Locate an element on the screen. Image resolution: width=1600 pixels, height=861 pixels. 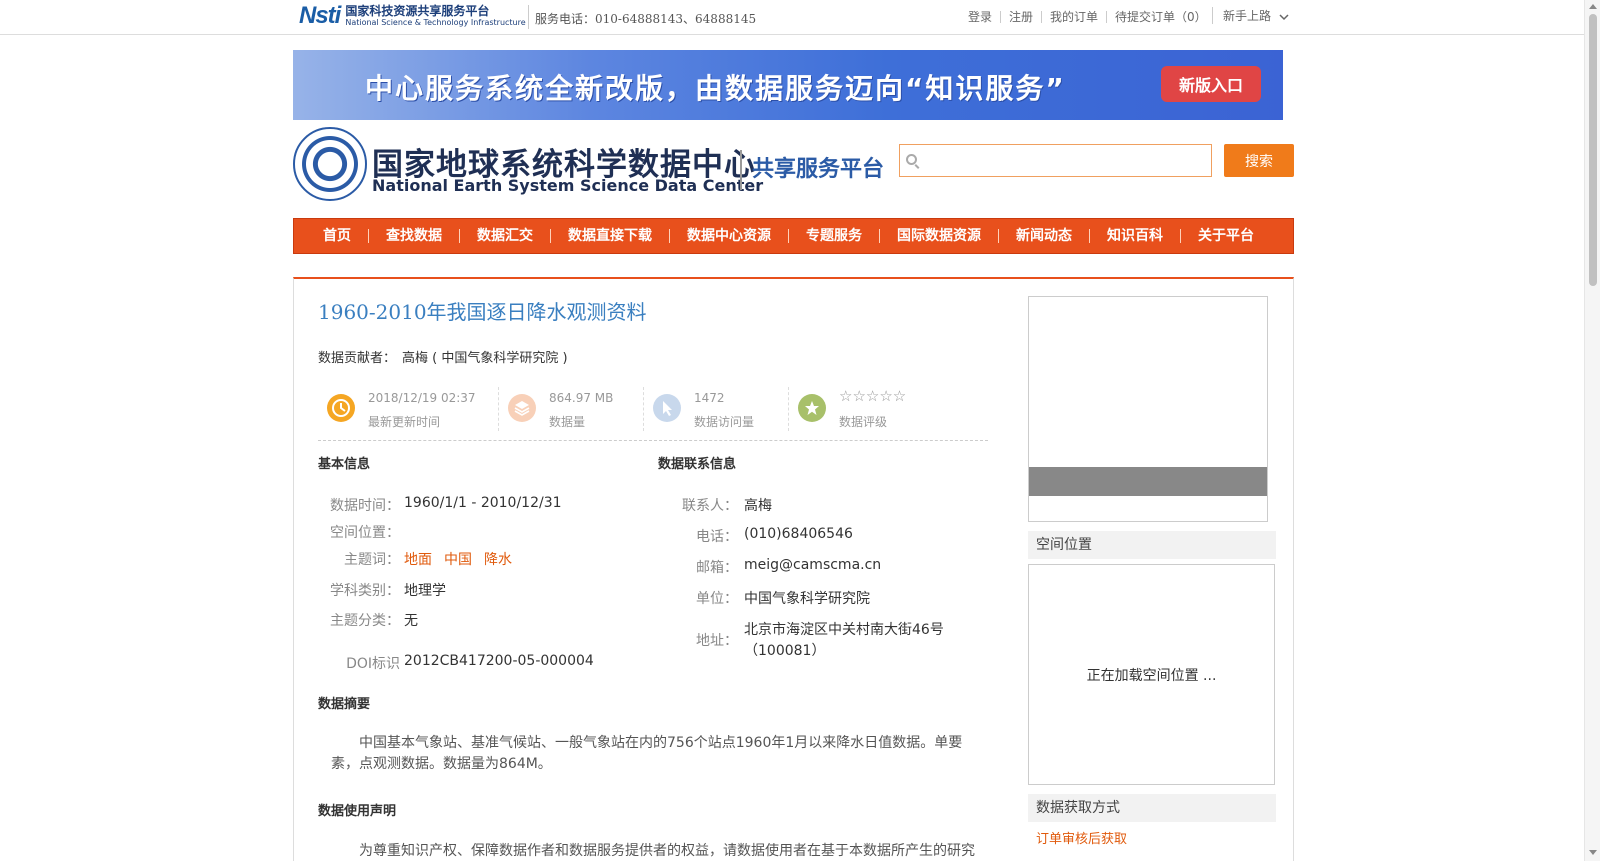
platform-label: 共享服务平台 is located at coordinates (818, 169).